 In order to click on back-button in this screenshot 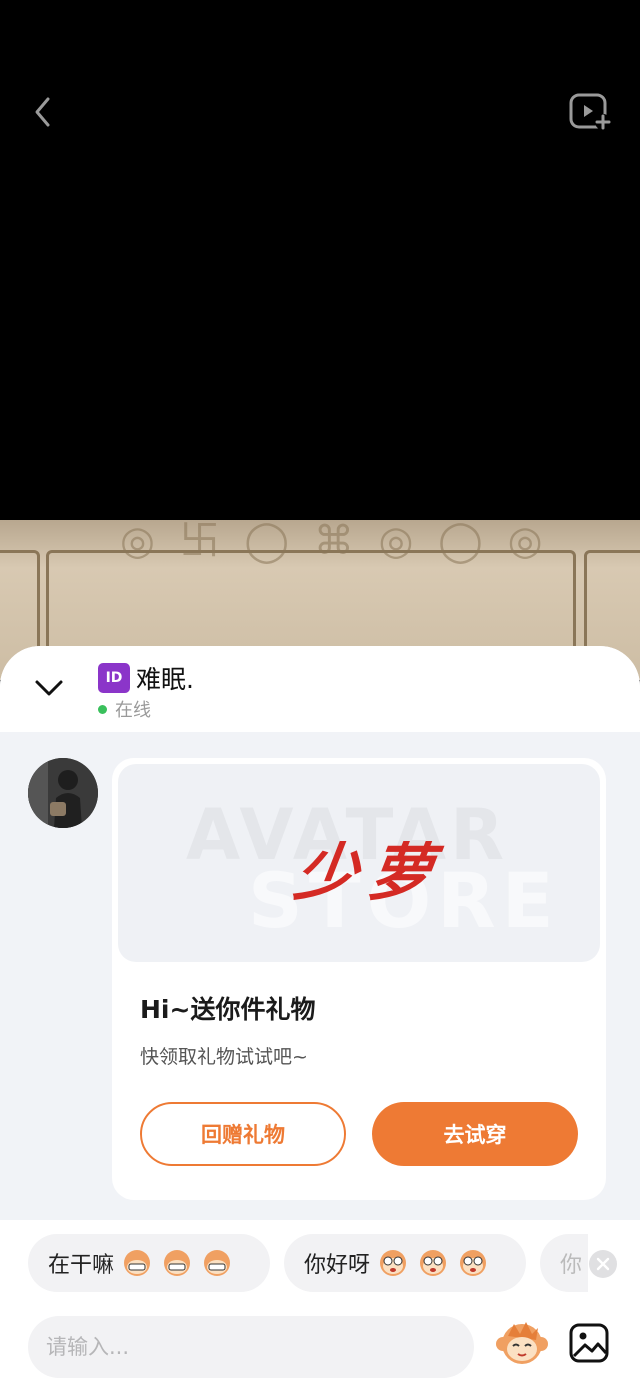, I will do `click(44, 112)`.